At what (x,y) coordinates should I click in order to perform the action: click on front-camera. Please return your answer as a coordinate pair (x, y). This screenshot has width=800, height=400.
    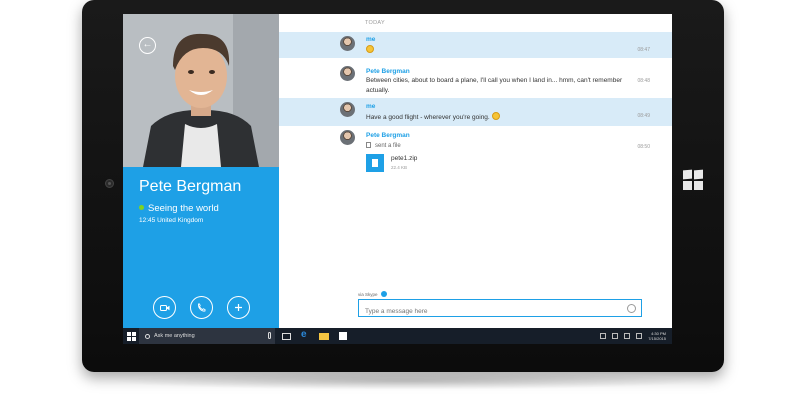
    Looking at the image, I should click on (109, 183).